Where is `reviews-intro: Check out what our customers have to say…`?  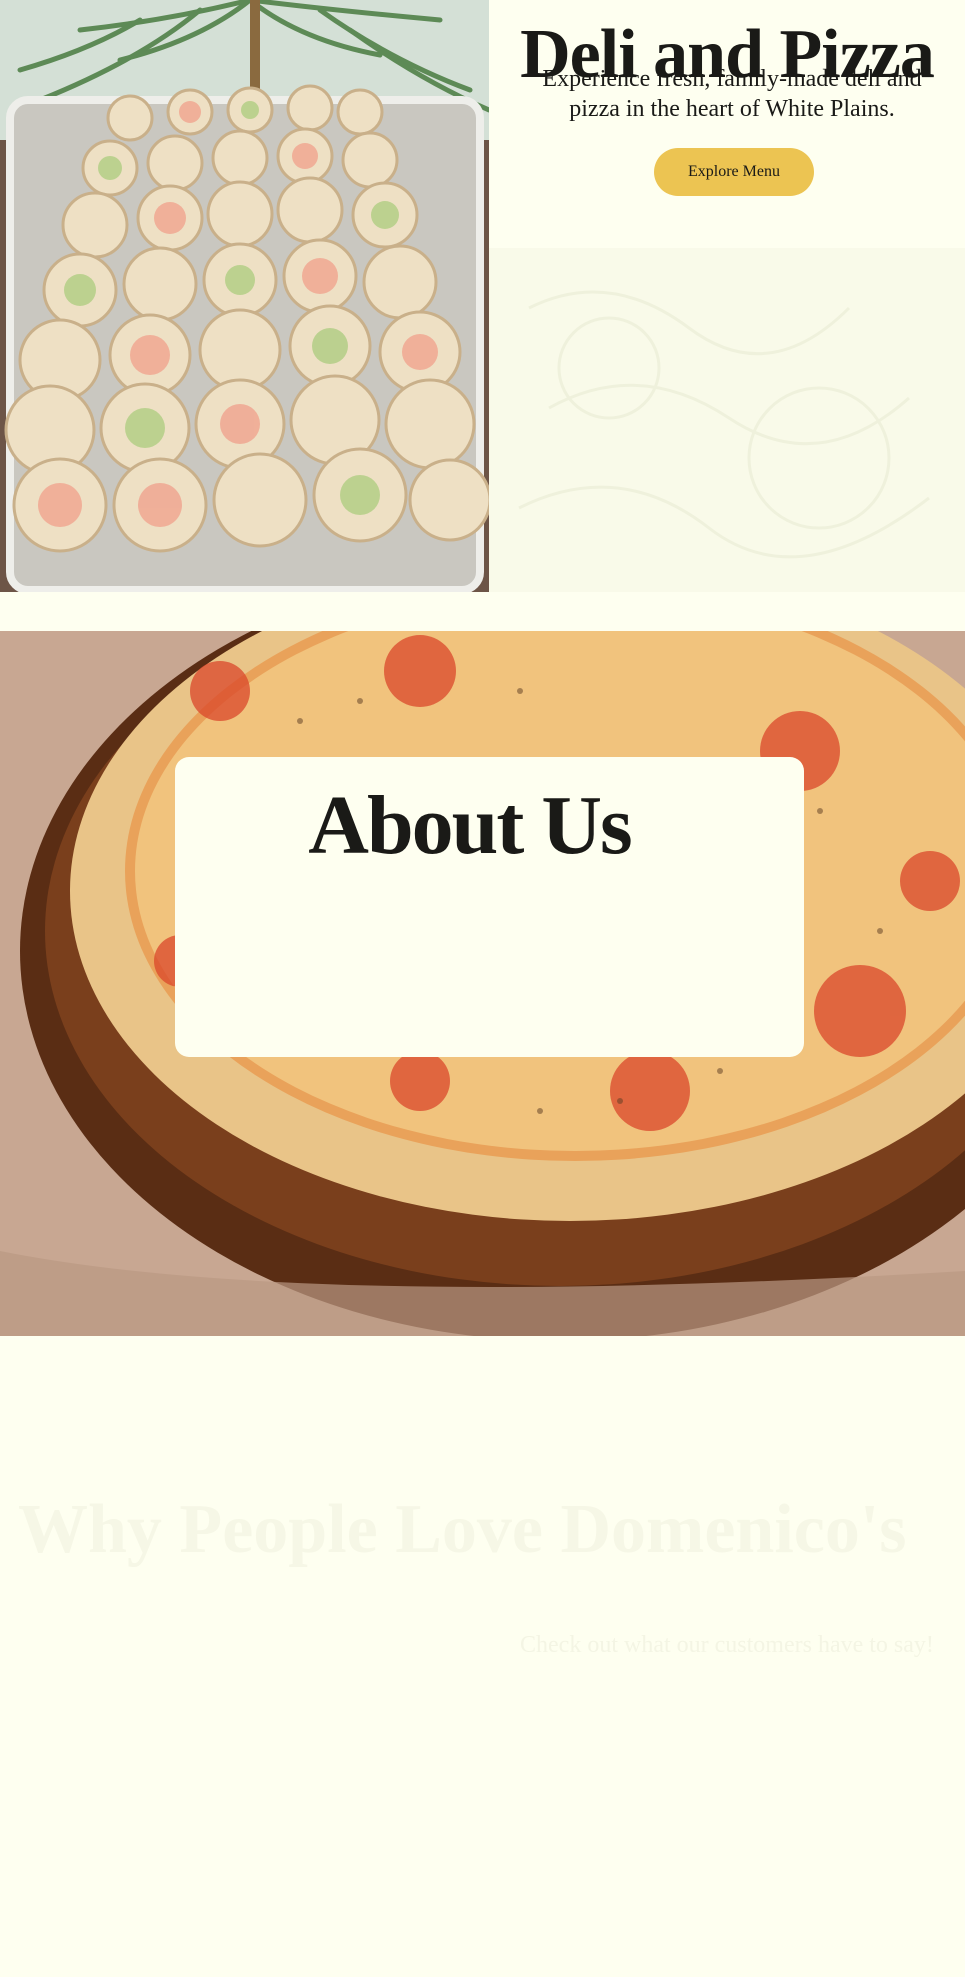
reviews-intro: Check out what our customers have to say… is located at coordinates (727, 1645).